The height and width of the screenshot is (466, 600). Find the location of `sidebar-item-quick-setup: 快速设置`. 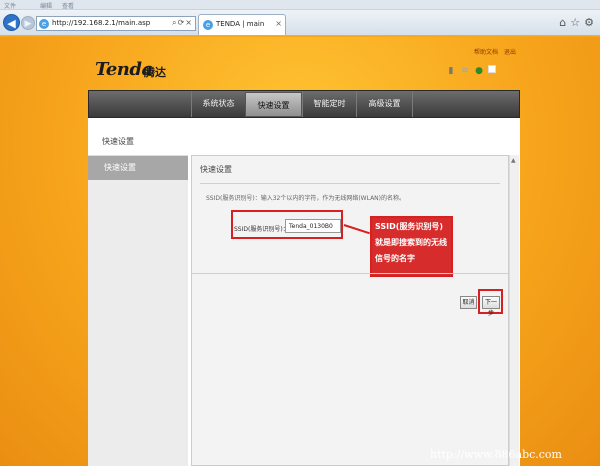

sidebar-item-quick-setup: 快速设置 is located at coordinates (138, 168).